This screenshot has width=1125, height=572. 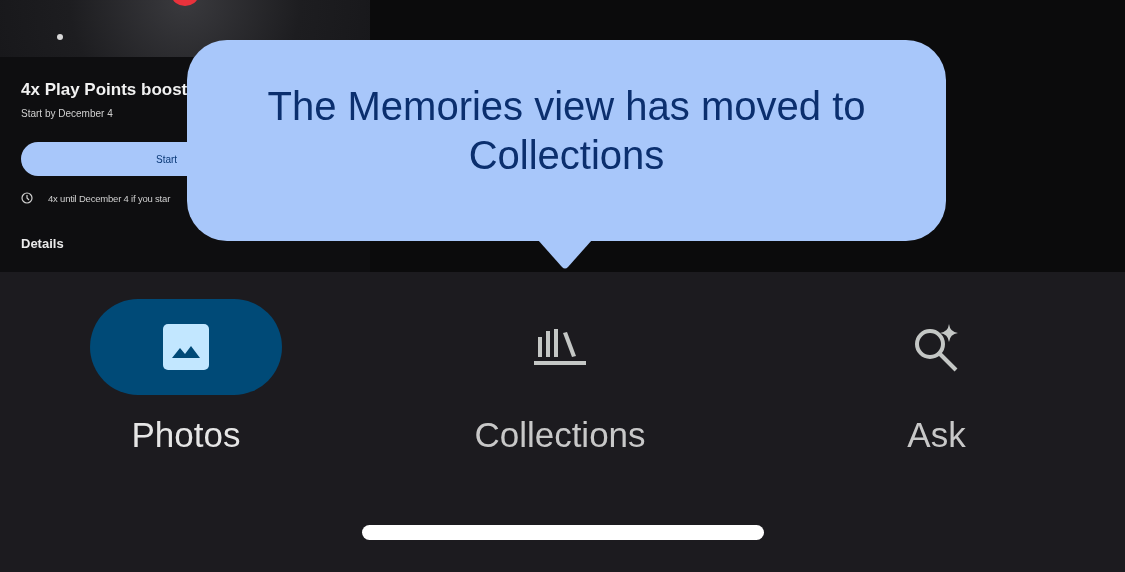 What do you see at coordinates (67, 113) in the screenshot?
I see `promo-subtitle: Start by December 4` at bounding box center [67, 113].